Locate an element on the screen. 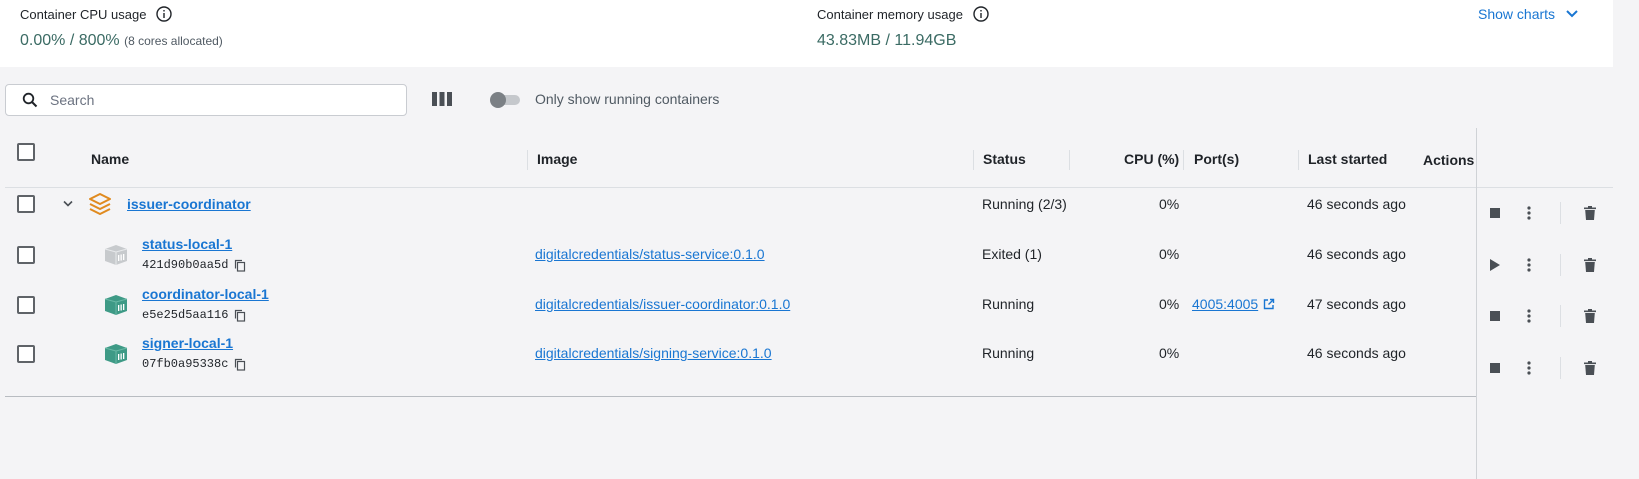 This screenshot has width=1639, height=479. status-text: Running (2/3) is located at coordinates (1024, 204).